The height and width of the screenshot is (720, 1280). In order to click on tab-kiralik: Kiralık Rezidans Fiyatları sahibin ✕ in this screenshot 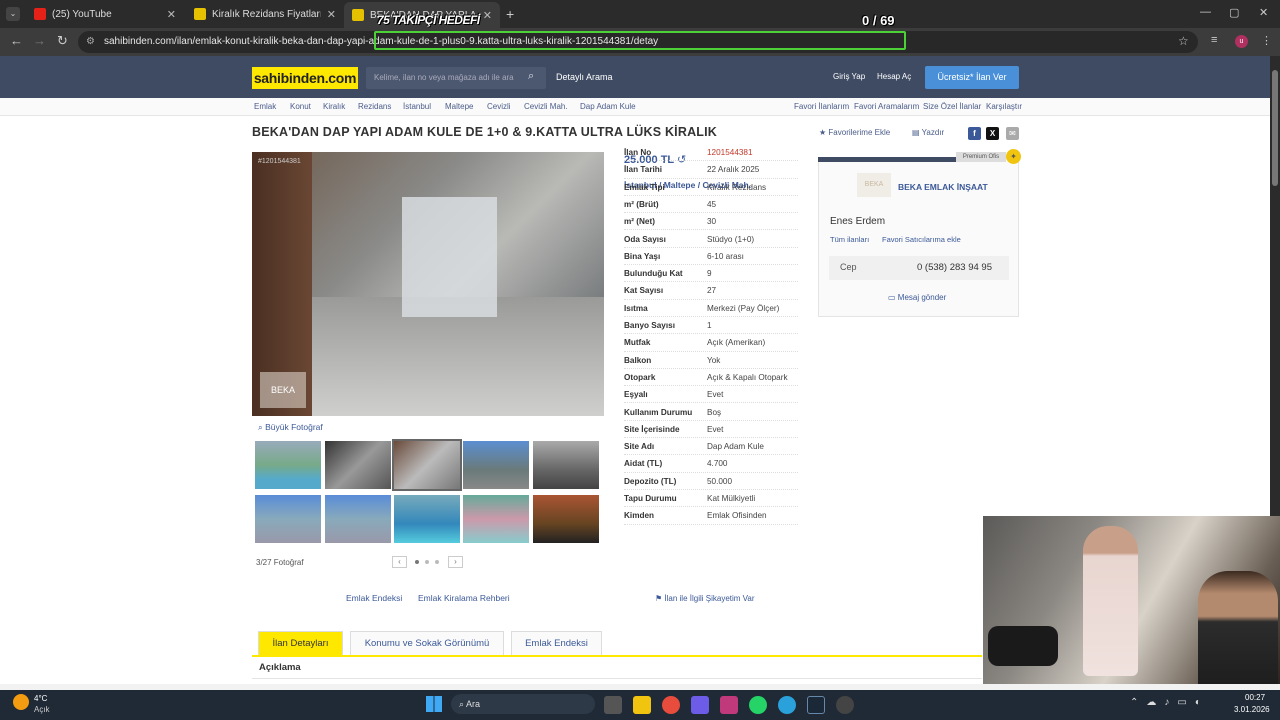, I will do `click(265, 14)`.